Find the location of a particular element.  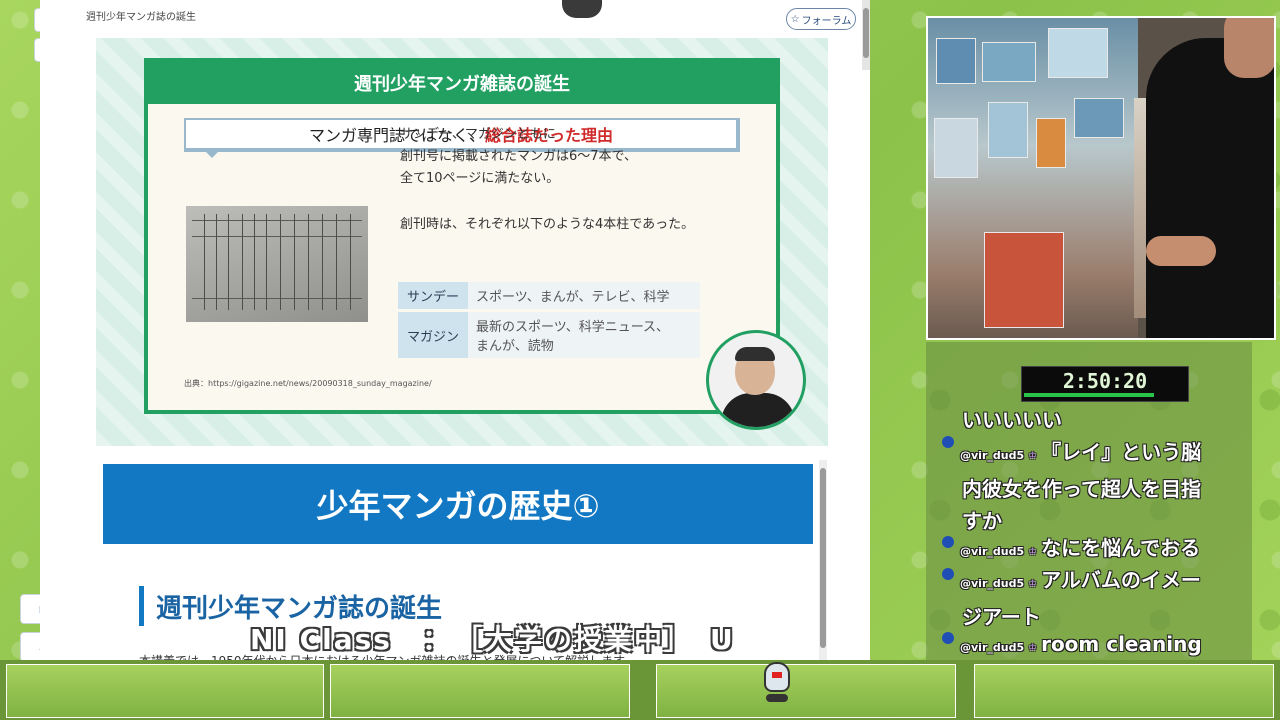

table-row: サンデー スポーツ、まんが、テレビ、科学 is located at coordinates (549, 296).